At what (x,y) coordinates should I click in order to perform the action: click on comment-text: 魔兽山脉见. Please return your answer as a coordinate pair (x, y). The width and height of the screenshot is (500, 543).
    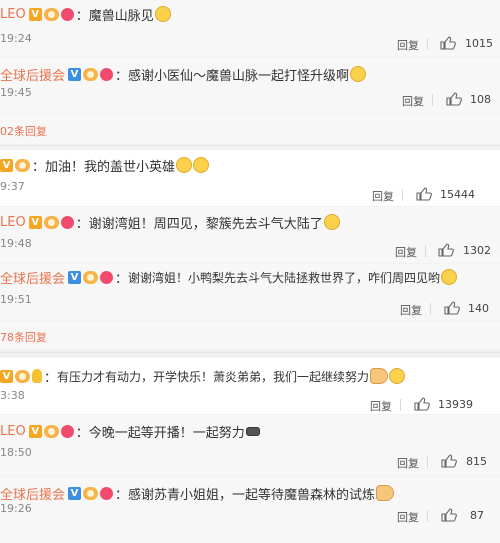
    Looking at the image, I should click on (121, 16).